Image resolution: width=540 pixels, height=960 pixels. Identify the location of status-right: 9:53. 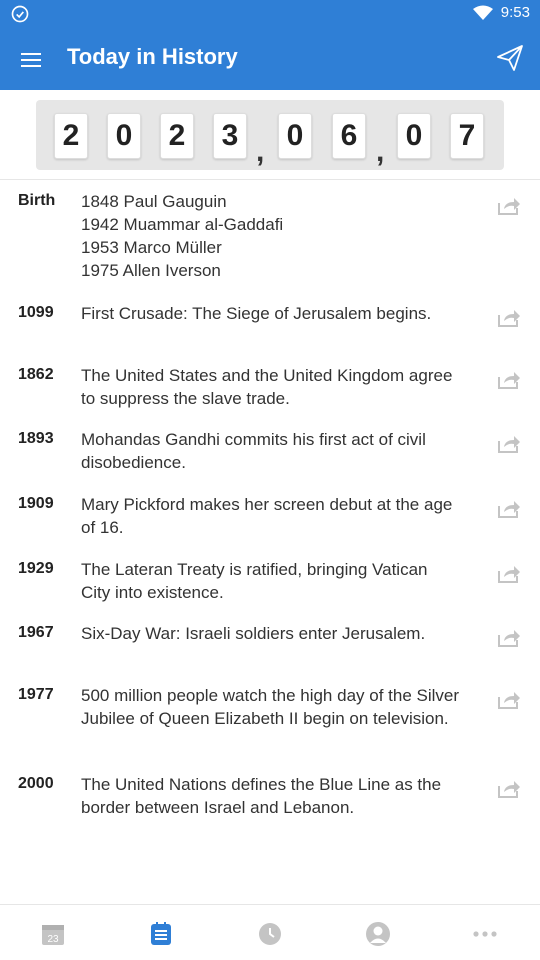
(501, 12).